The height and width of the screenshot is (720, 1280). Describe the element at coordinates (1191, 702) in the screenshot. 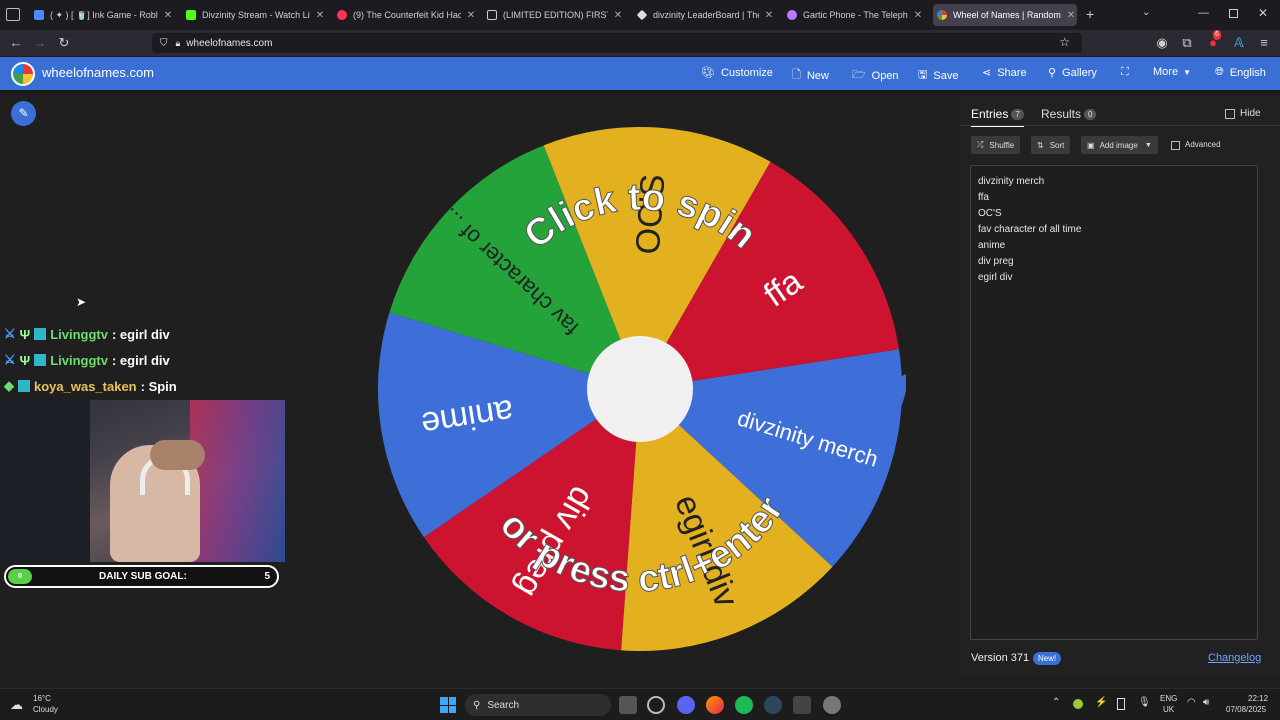

I see `wifi-icon: ◠` at that location.